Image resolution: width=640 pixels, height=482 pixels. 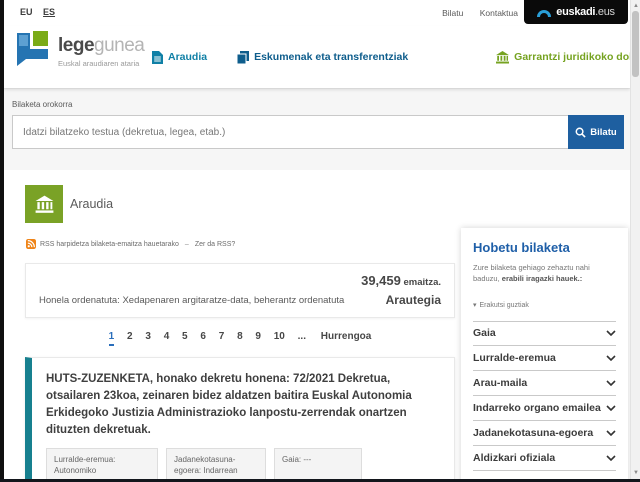 What do you see at coordinates (92, 204) in the screenshot?
I see `page-title: Araudia` at bounding box center [92, 204].